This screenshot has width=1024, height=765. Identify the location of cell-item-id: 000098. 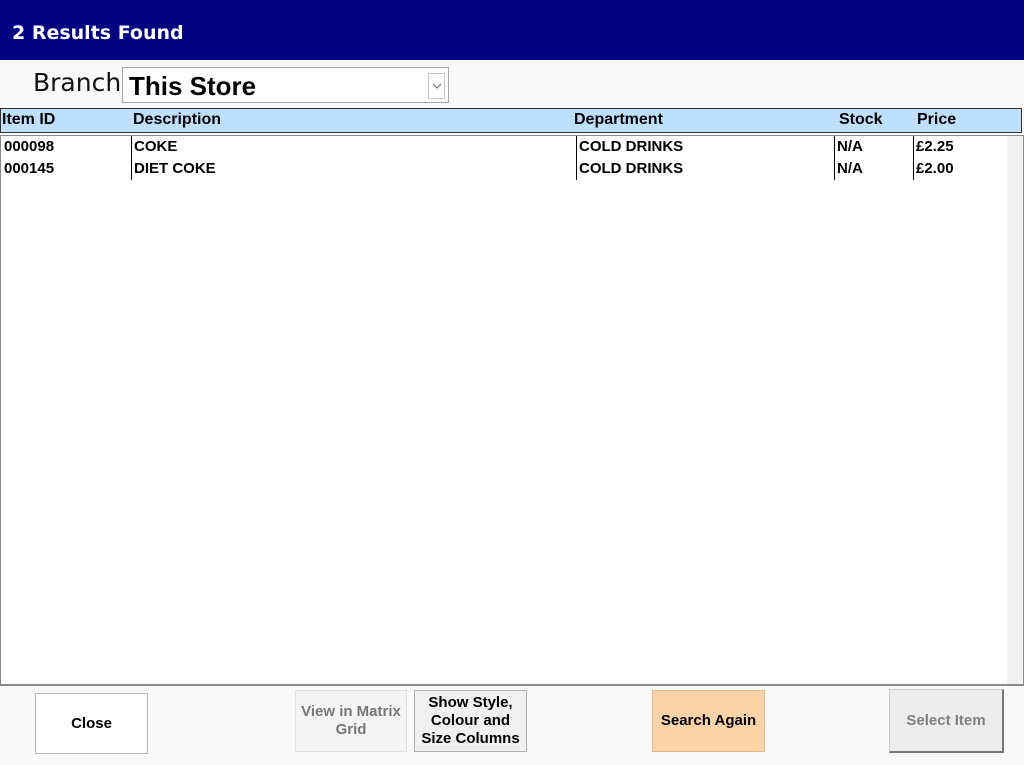
(29, 146).